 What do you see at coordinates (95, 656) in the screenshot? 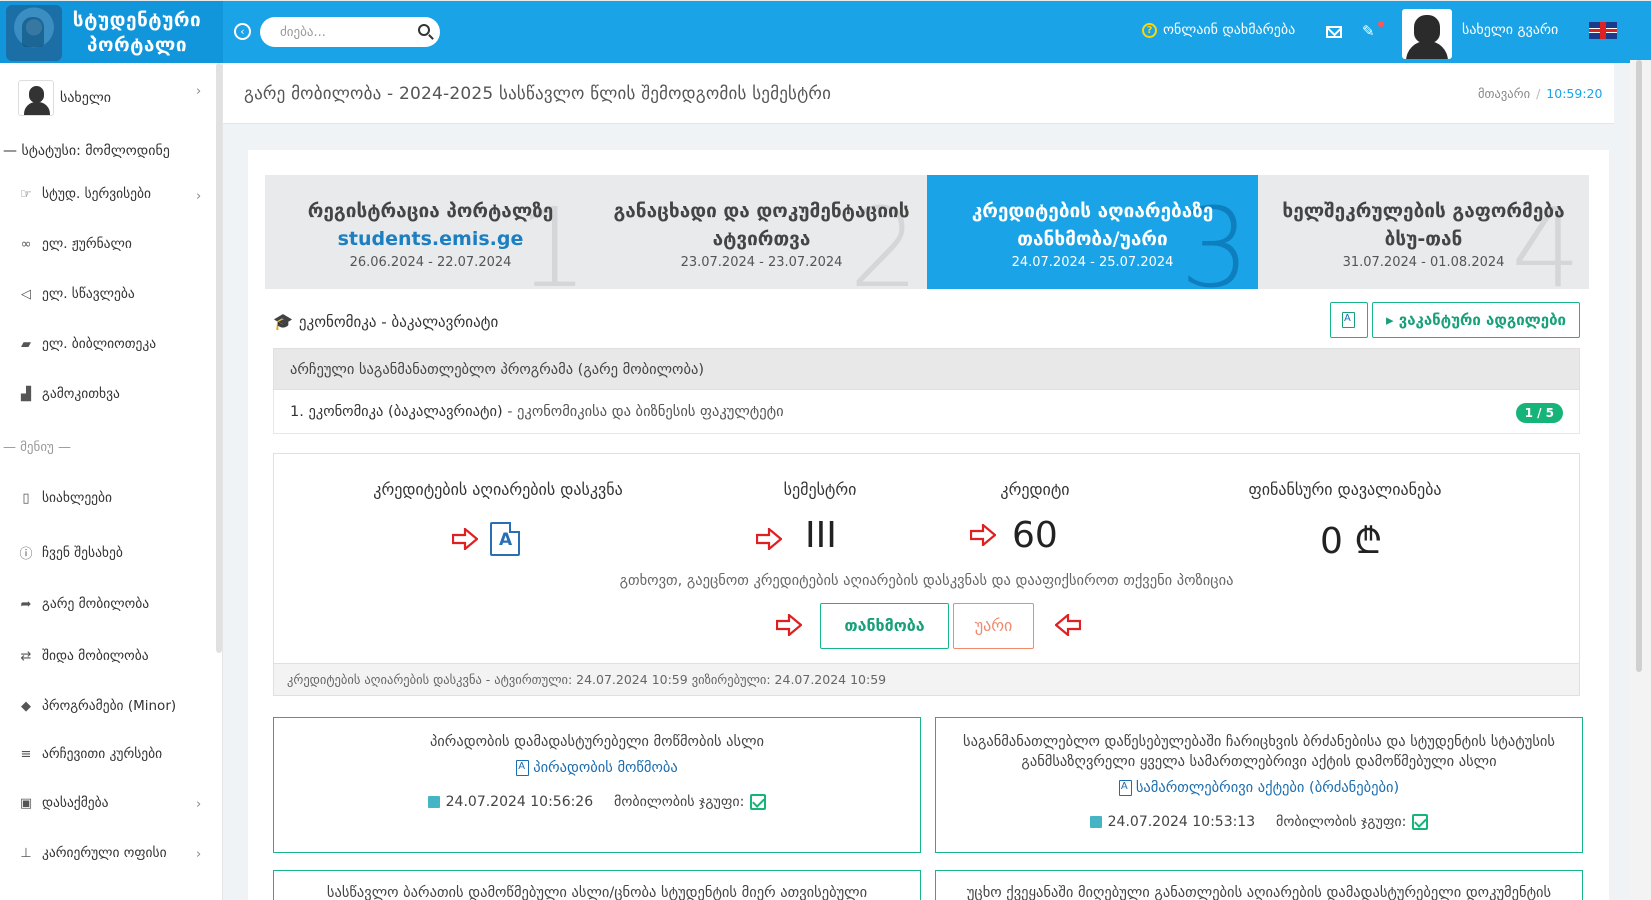
I see `sidebar-item-label: შიდა მობილობა` at bounding box center [95, 656].